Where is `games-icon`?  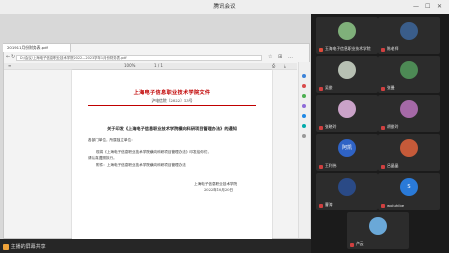 games-icon is located at coordinates (304, 106).